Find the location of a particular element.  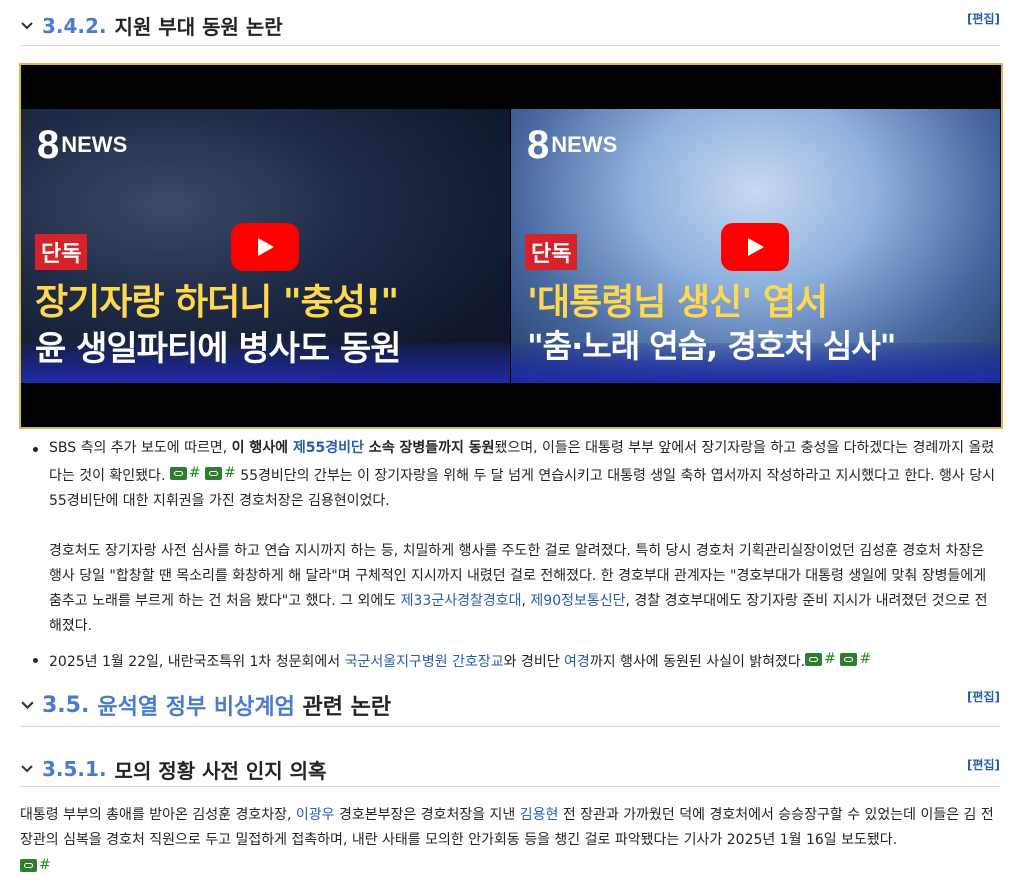

link-33-mp: 제33군사경찰경호대 is located at coordinates (461, 601).